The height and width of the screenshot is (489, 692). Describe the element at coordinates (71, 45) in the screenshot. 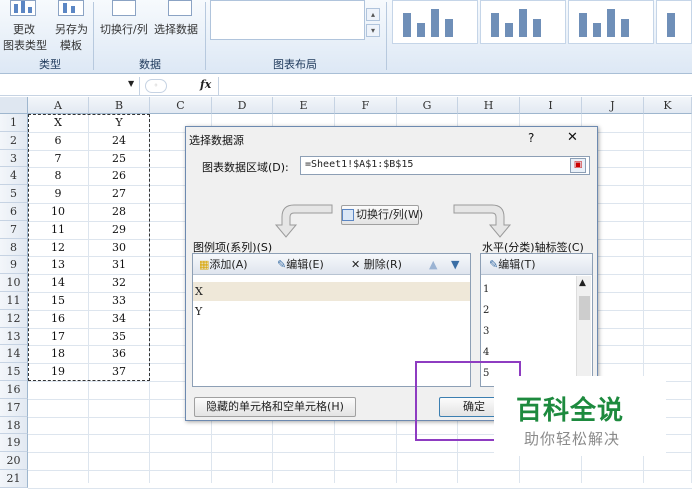

I see `save-template-label-2: 模板` at that location.